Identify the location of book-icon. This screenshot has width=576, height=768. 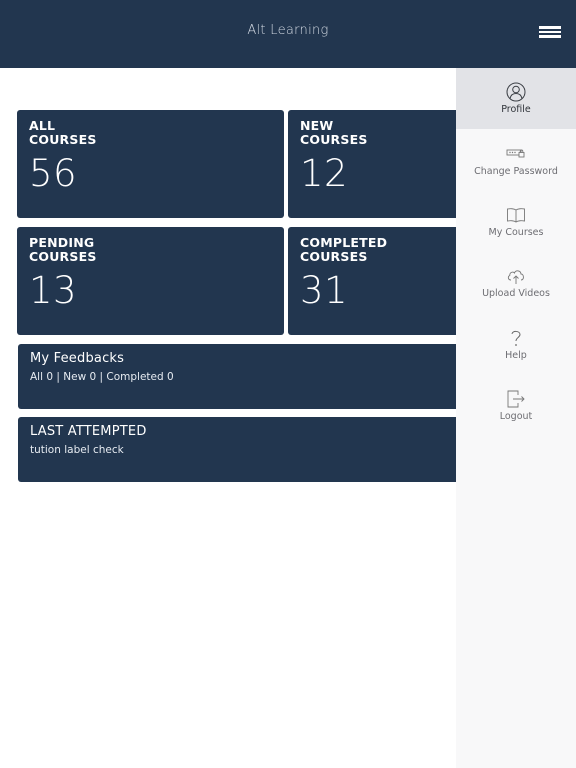
(516, 215).